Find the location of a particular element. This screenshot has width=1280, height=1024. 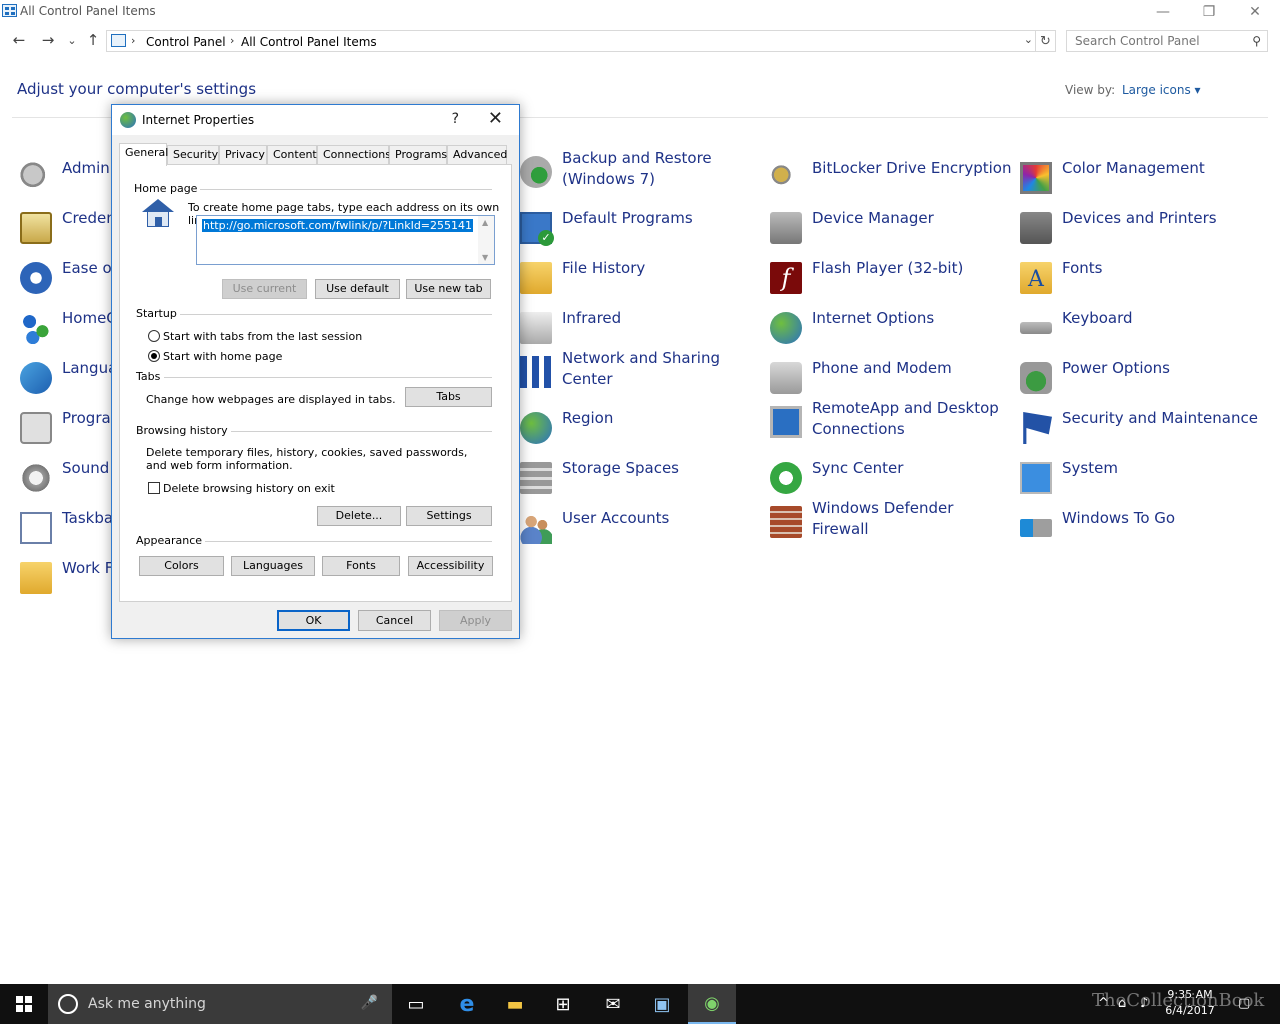

task-view-icon: ▭ is located at coordinates (416, 1004).